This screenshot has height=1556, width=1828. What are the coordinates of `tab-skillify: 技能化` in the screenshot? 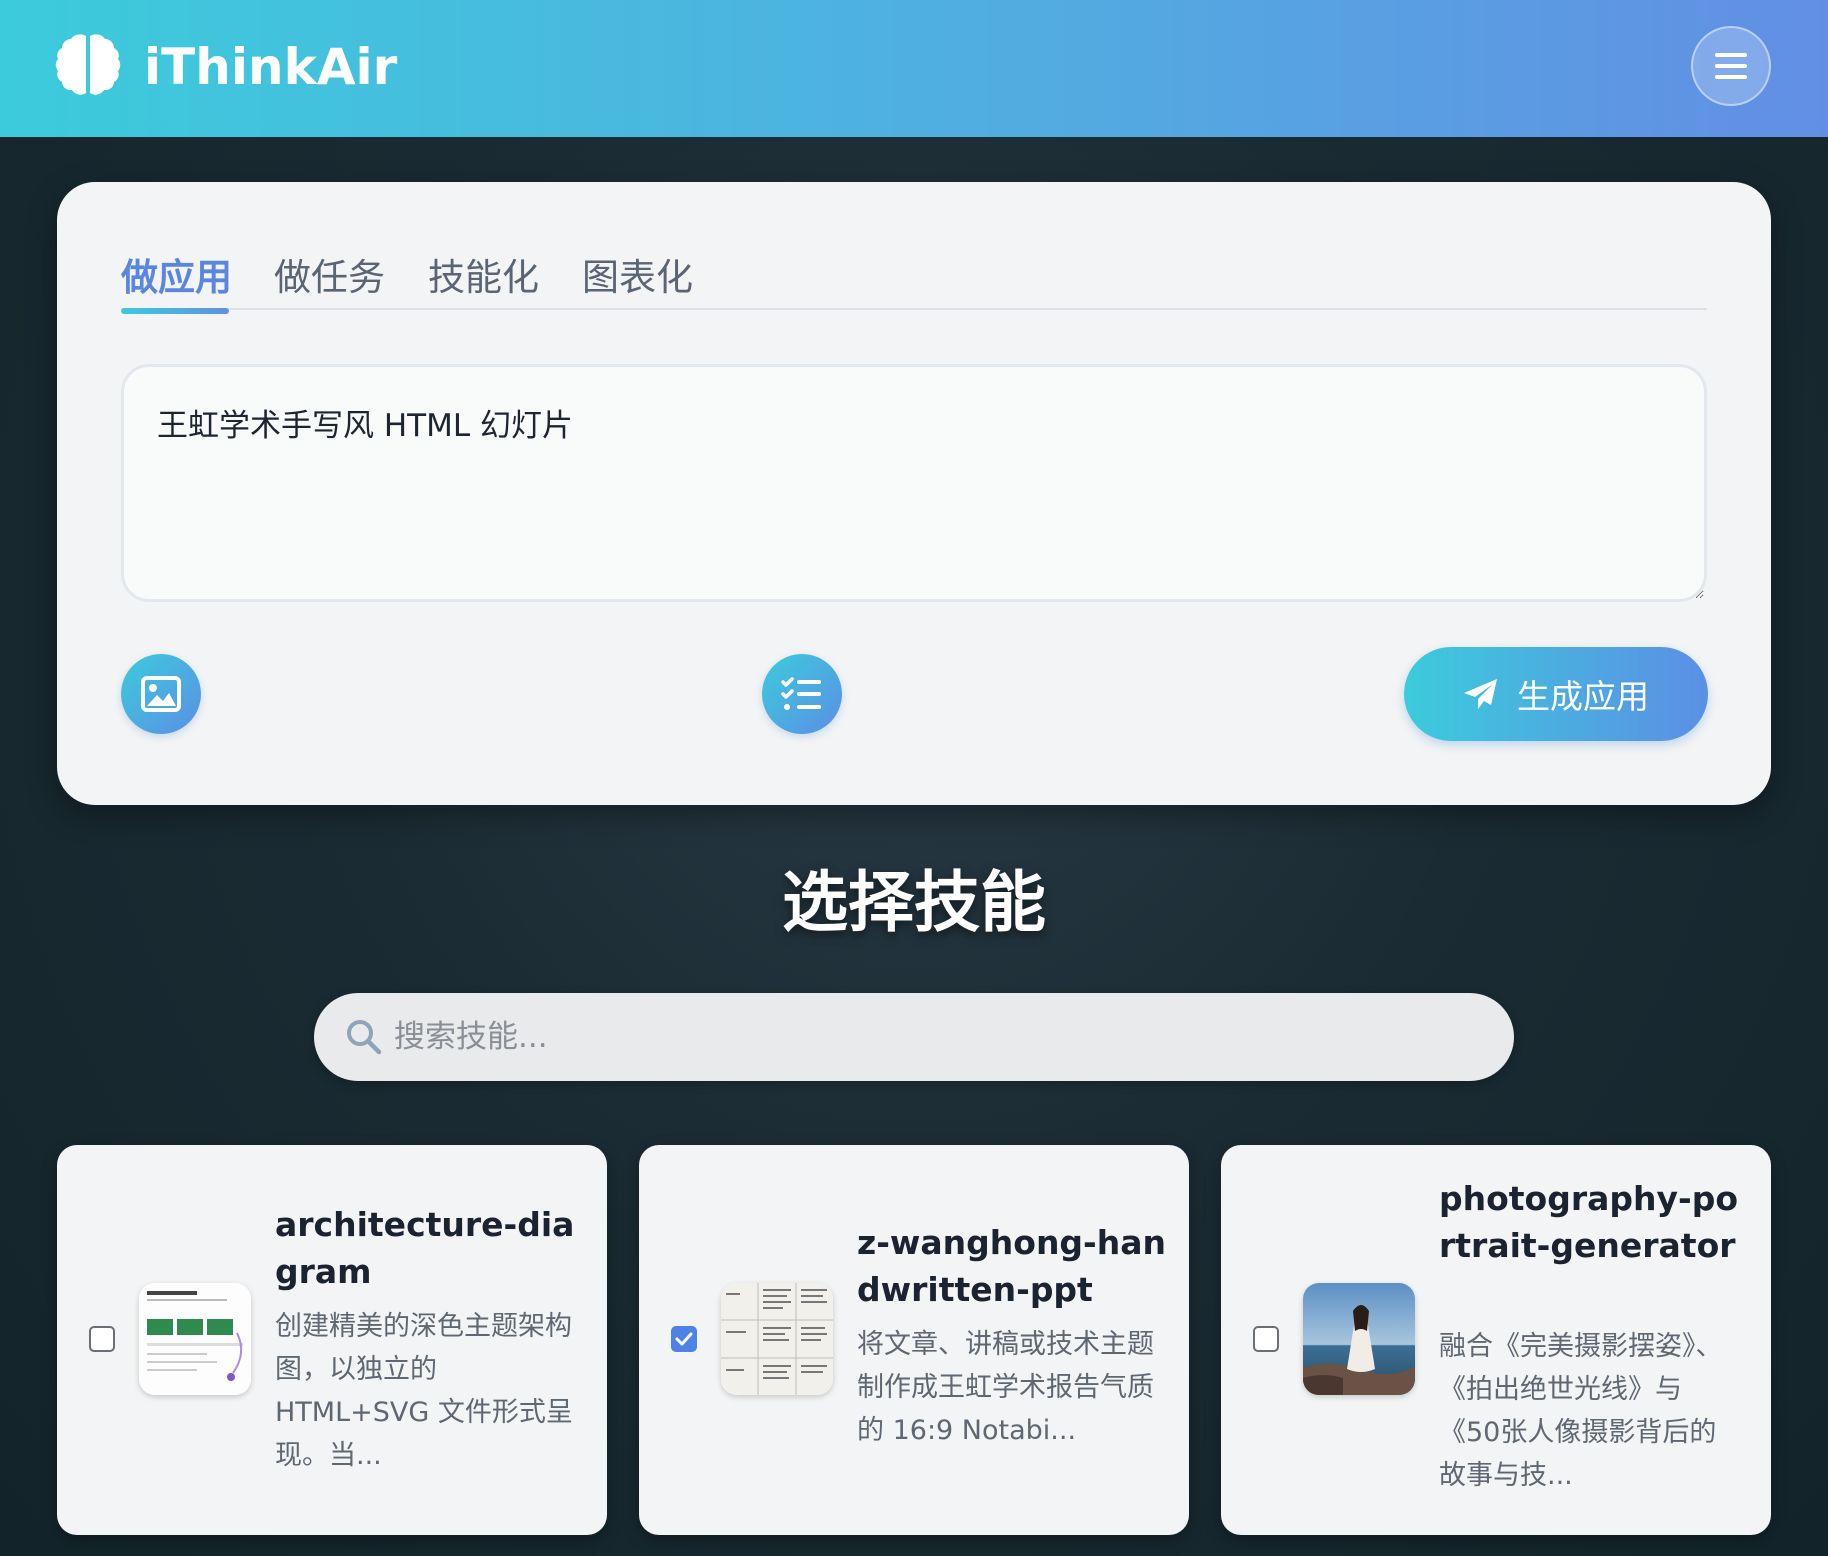 It's located at (483, 278).